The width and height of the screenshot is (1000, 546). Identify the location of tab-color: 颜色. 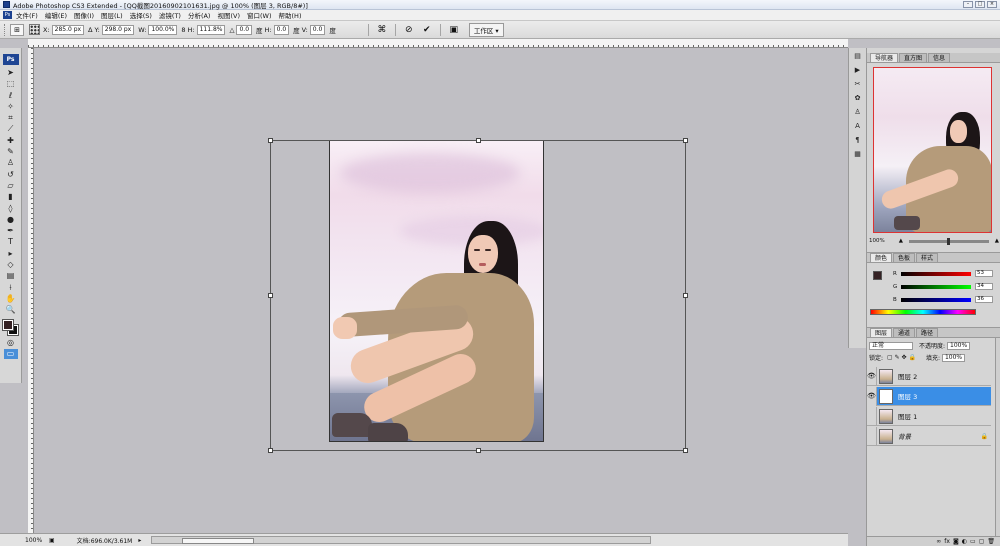
(881, 257).